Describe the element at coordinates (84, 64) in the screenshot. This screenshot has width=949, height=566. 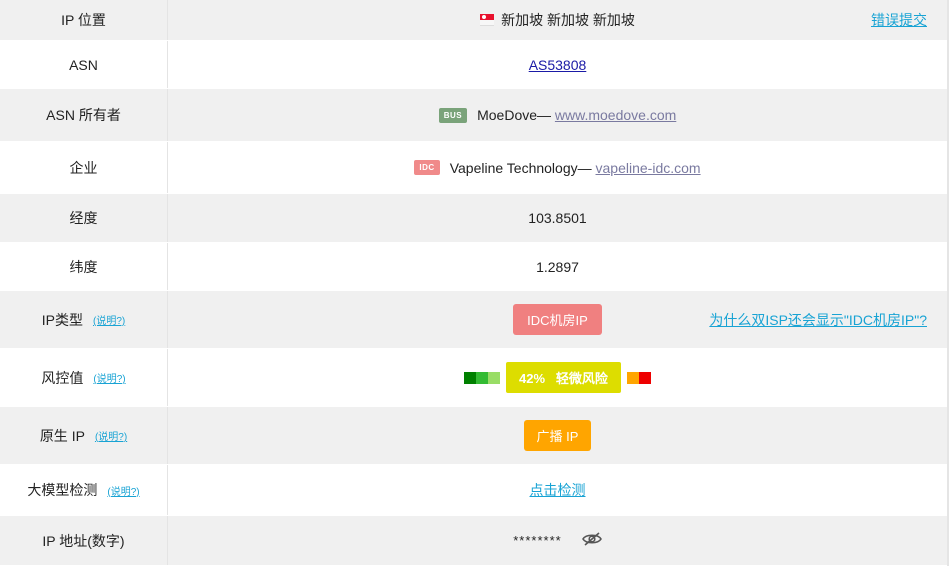
I see `label-asn: ASN` at that location.